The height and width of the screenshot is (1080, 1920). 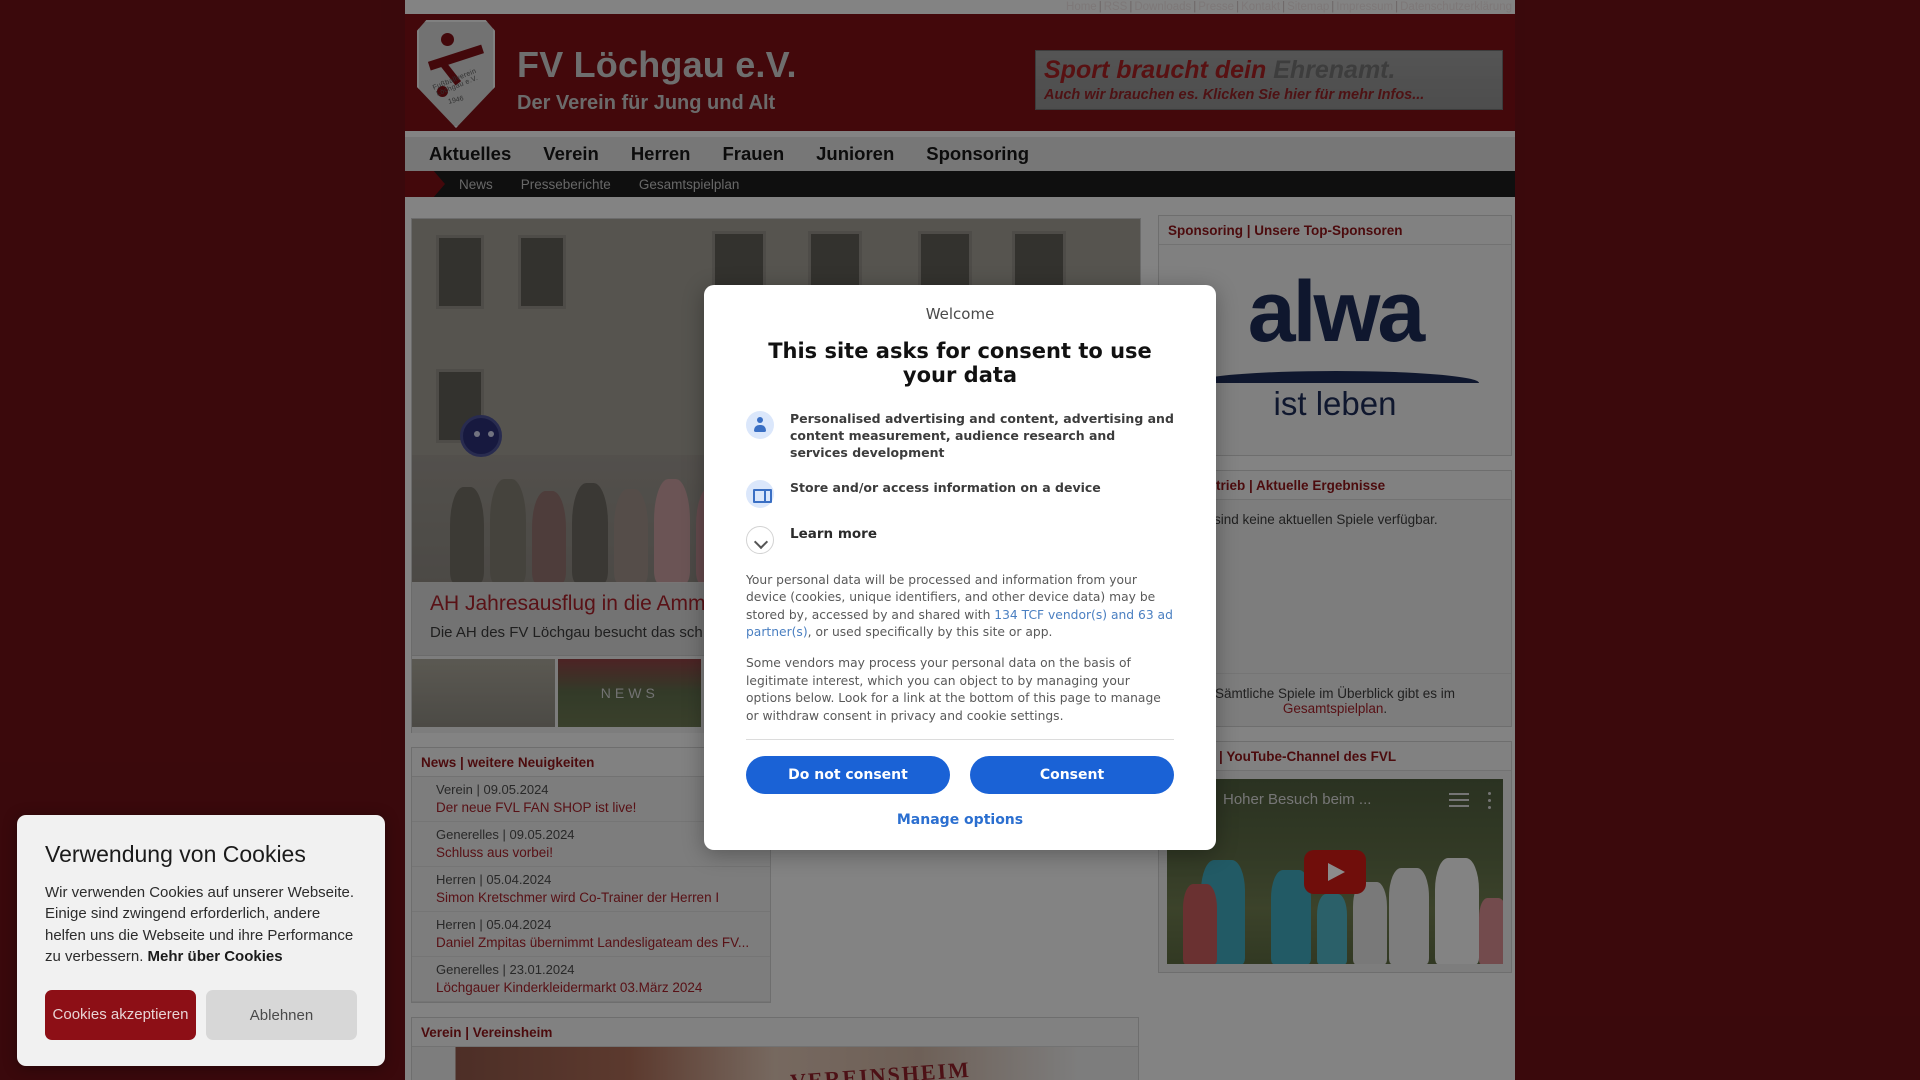 I want to click on cookie-banner-actions: Cookies akzeptieren Ablehnen, so click(x=201, y=1015).